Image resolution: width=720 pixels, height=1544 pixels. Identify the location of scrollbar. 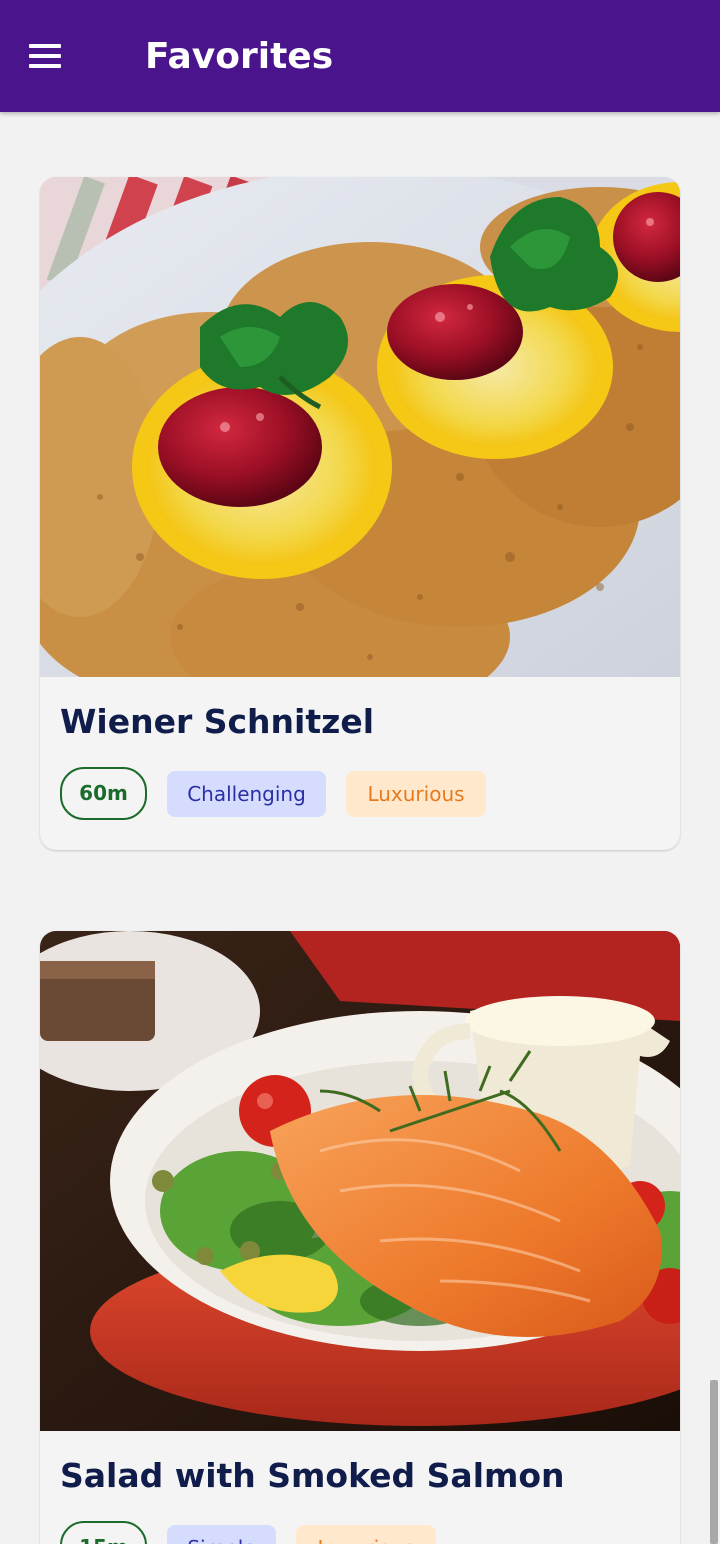
(714, 1462).